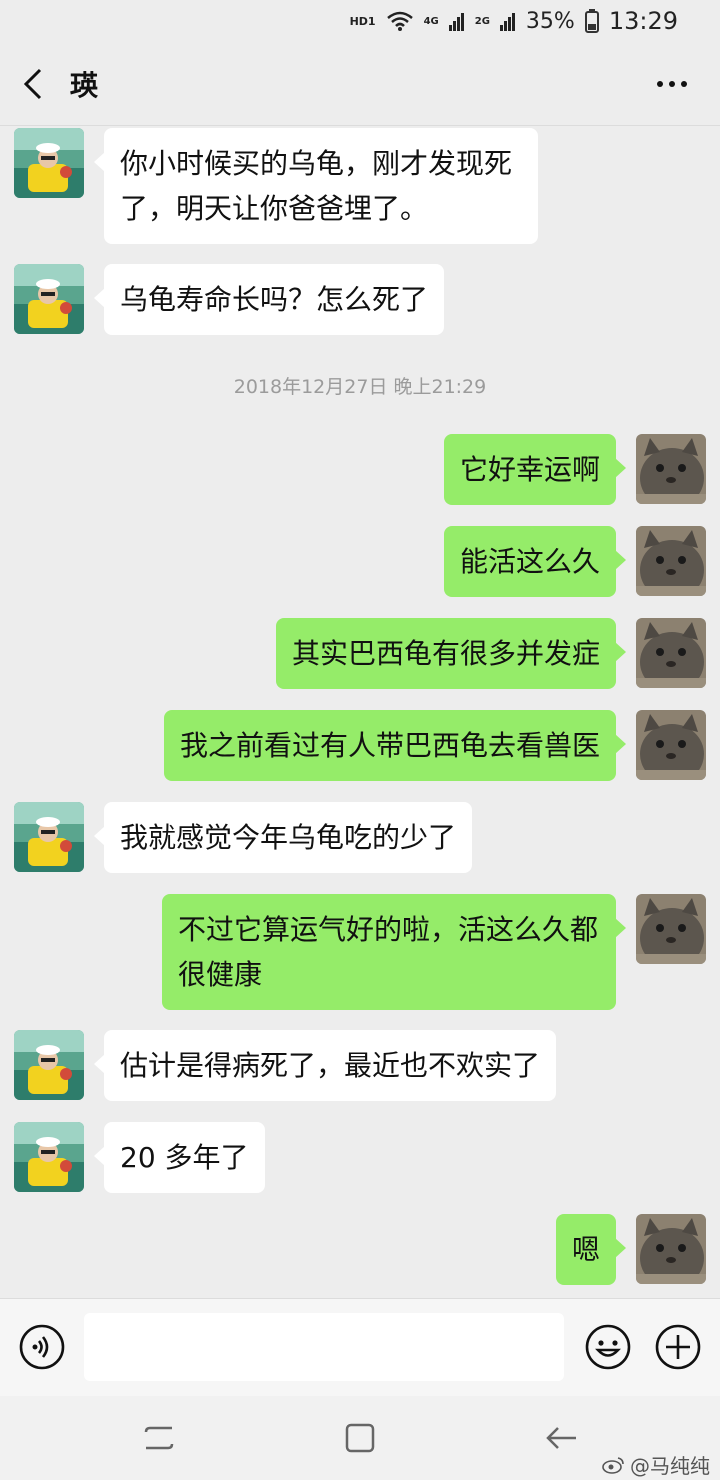 The width and height of the screenshot is (720, 1480). I want to click on message-bubble: 我之前看过有人带巴西龟去看兽医, so click(395, 745).